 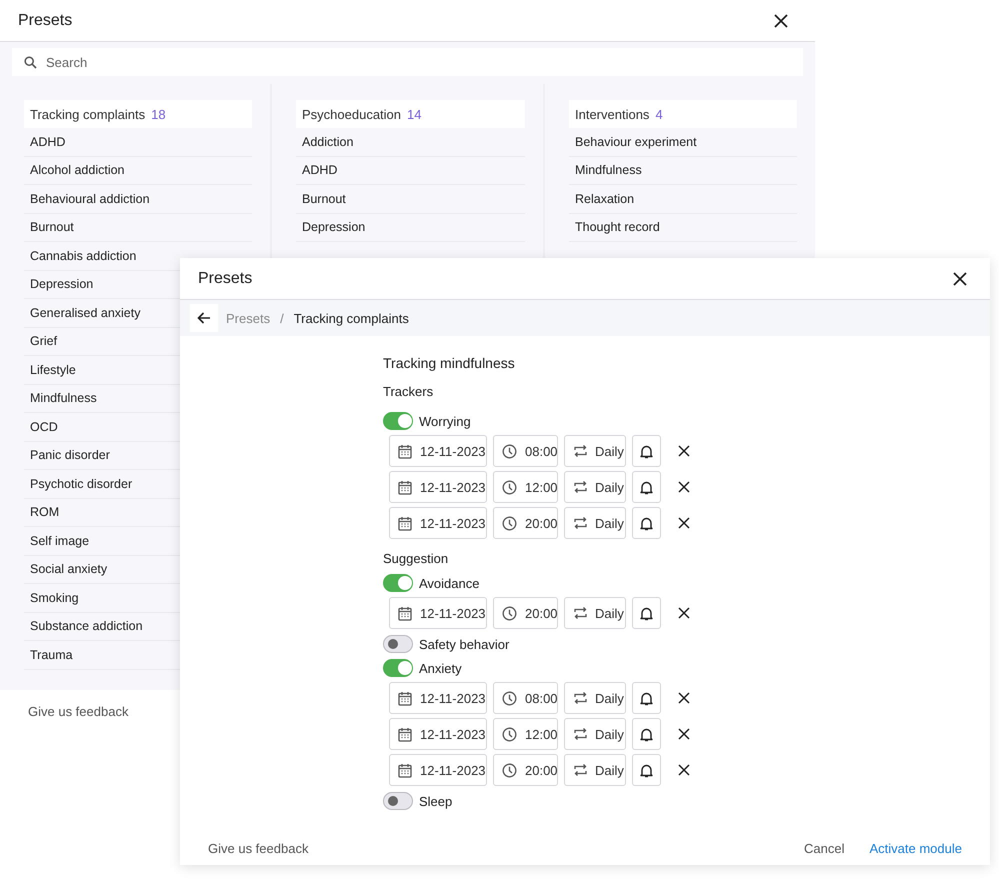 I want to click on section-title: Trackers, so click(x=408, y=392).